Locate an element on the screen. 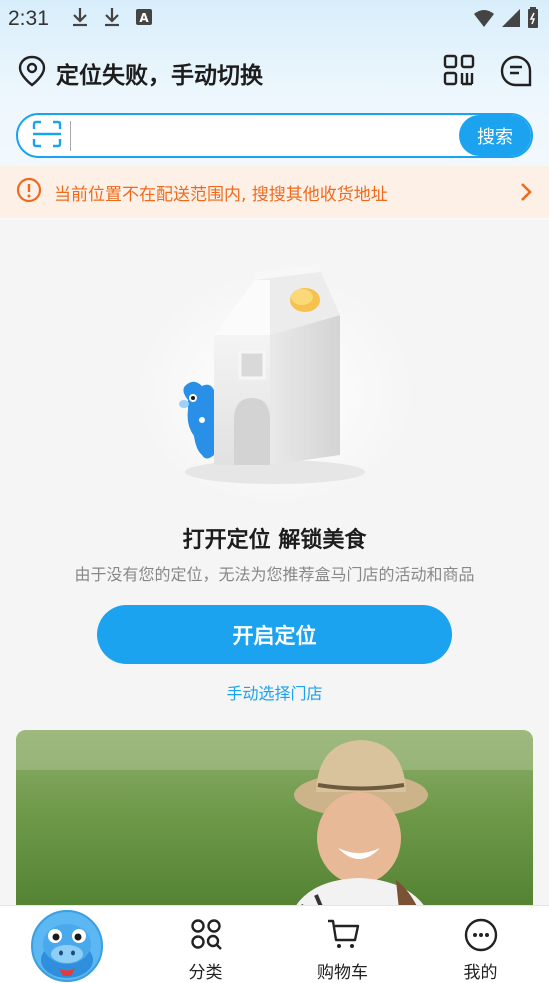 Image resolution: width=549 pixels, height=983 pixels. signal-icon is located at coordinates (511, 20).